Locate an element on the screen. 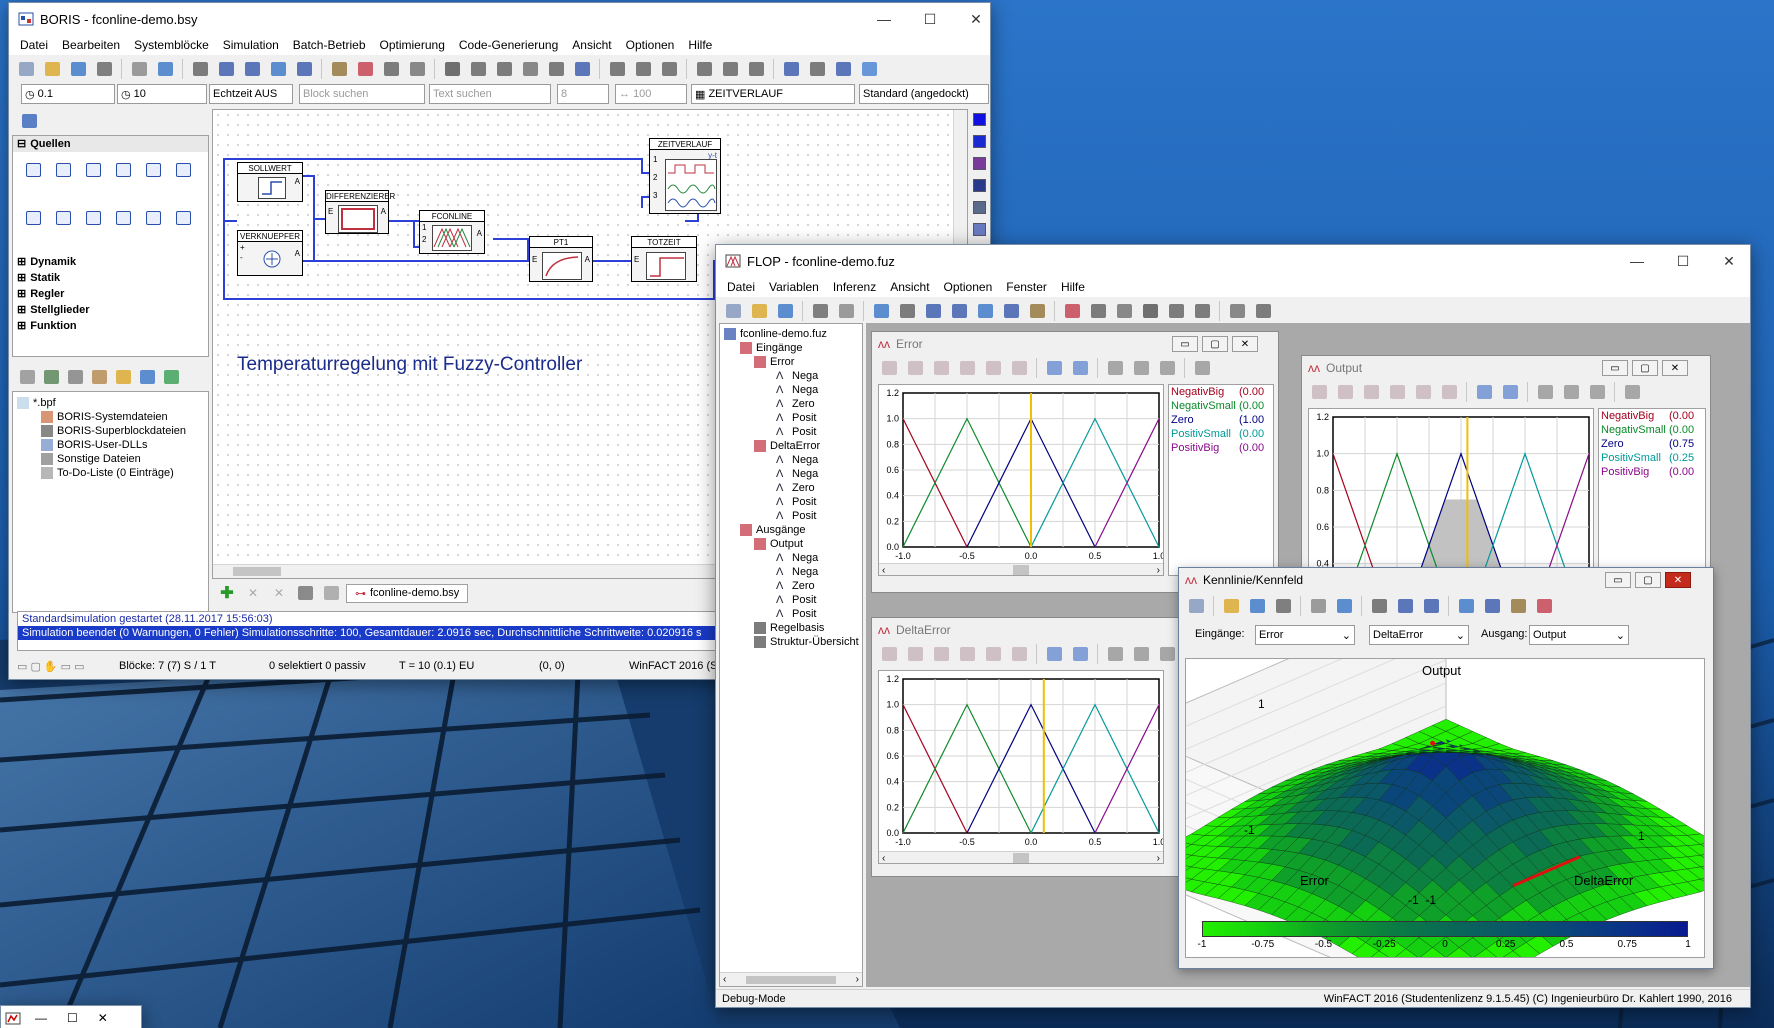 This screenshot has width=1774, height=1028. connect-icon is located at coordinates (582, 69).